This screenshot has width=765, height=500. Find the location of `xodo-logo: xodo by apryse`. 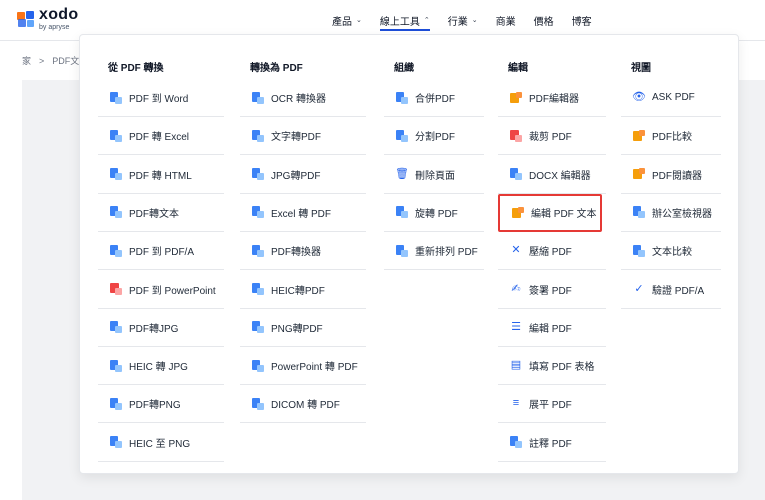

xodo-logo: xodo by apryse is located at coordinates (47, 19).